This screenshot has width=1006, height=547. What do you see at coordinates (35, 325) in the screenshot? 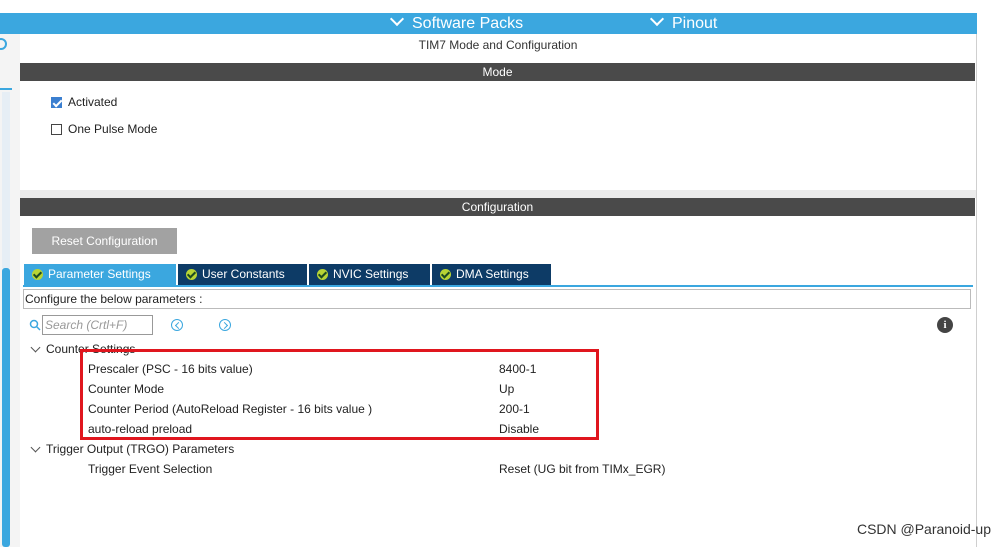
I see `search-icon` at bounding box center [35, 325].